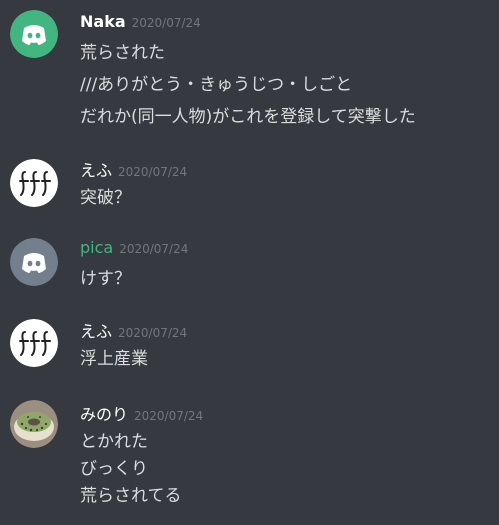  Describe the element at coordinates (34, 34) in the screenshot. I see `discord-logo-green-icon` at that location.